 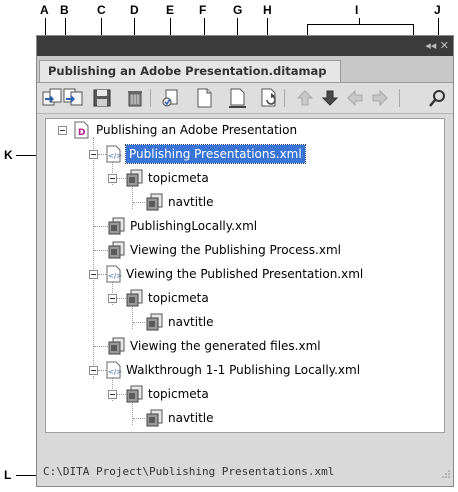 I want to click on insert-before-icon, so click(x=52, y=97).